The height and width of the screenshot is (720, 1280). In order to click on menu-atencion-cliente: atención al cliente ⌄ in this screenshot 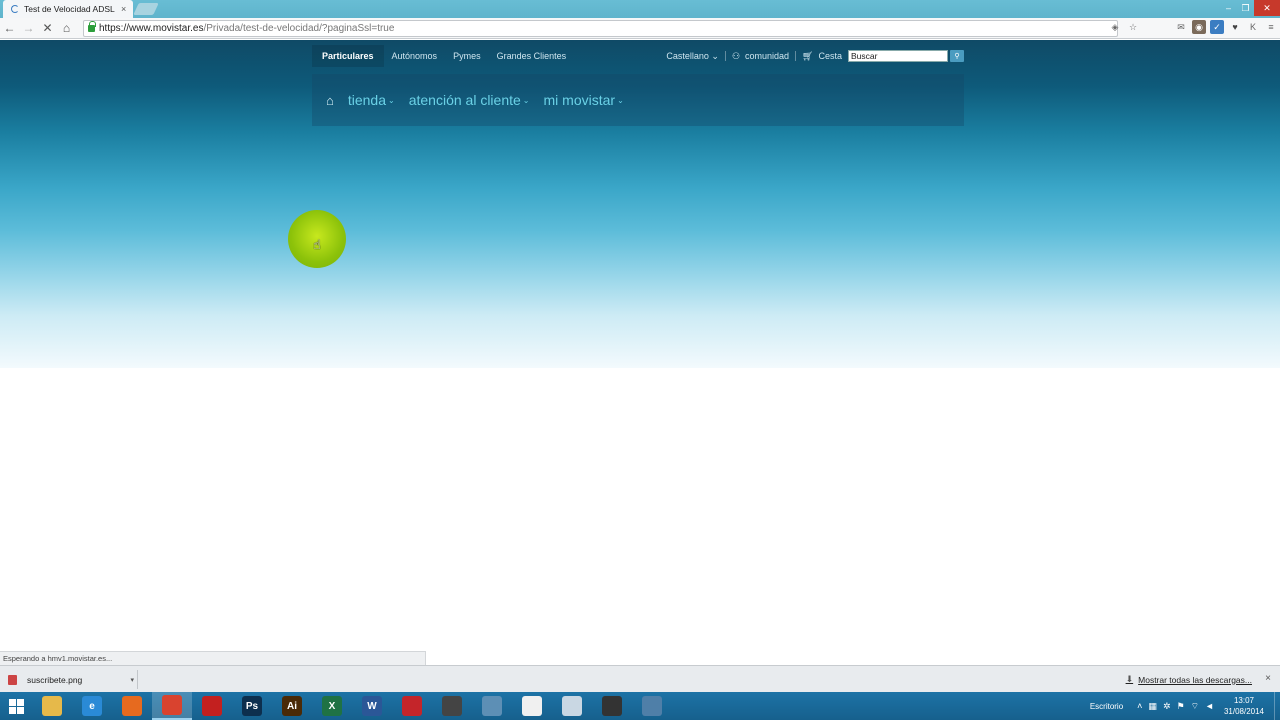, I will do `click(469, 100)`.